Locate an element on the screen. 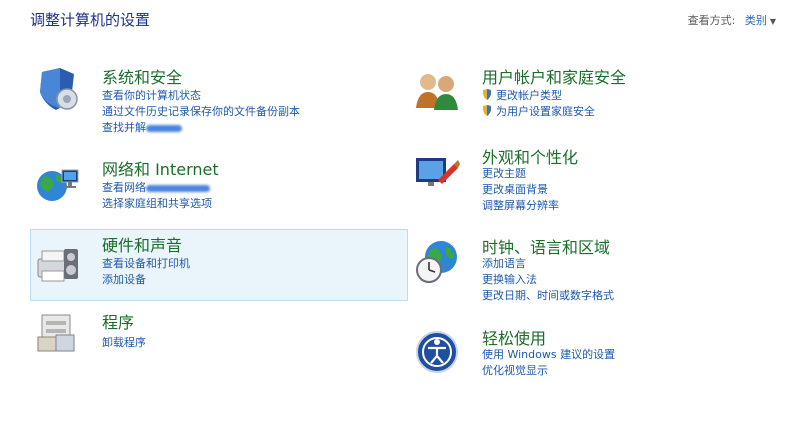 Image resolution: width=790 pixels, height=439 pixels. programs-icon is located at coordinates (57, 332).